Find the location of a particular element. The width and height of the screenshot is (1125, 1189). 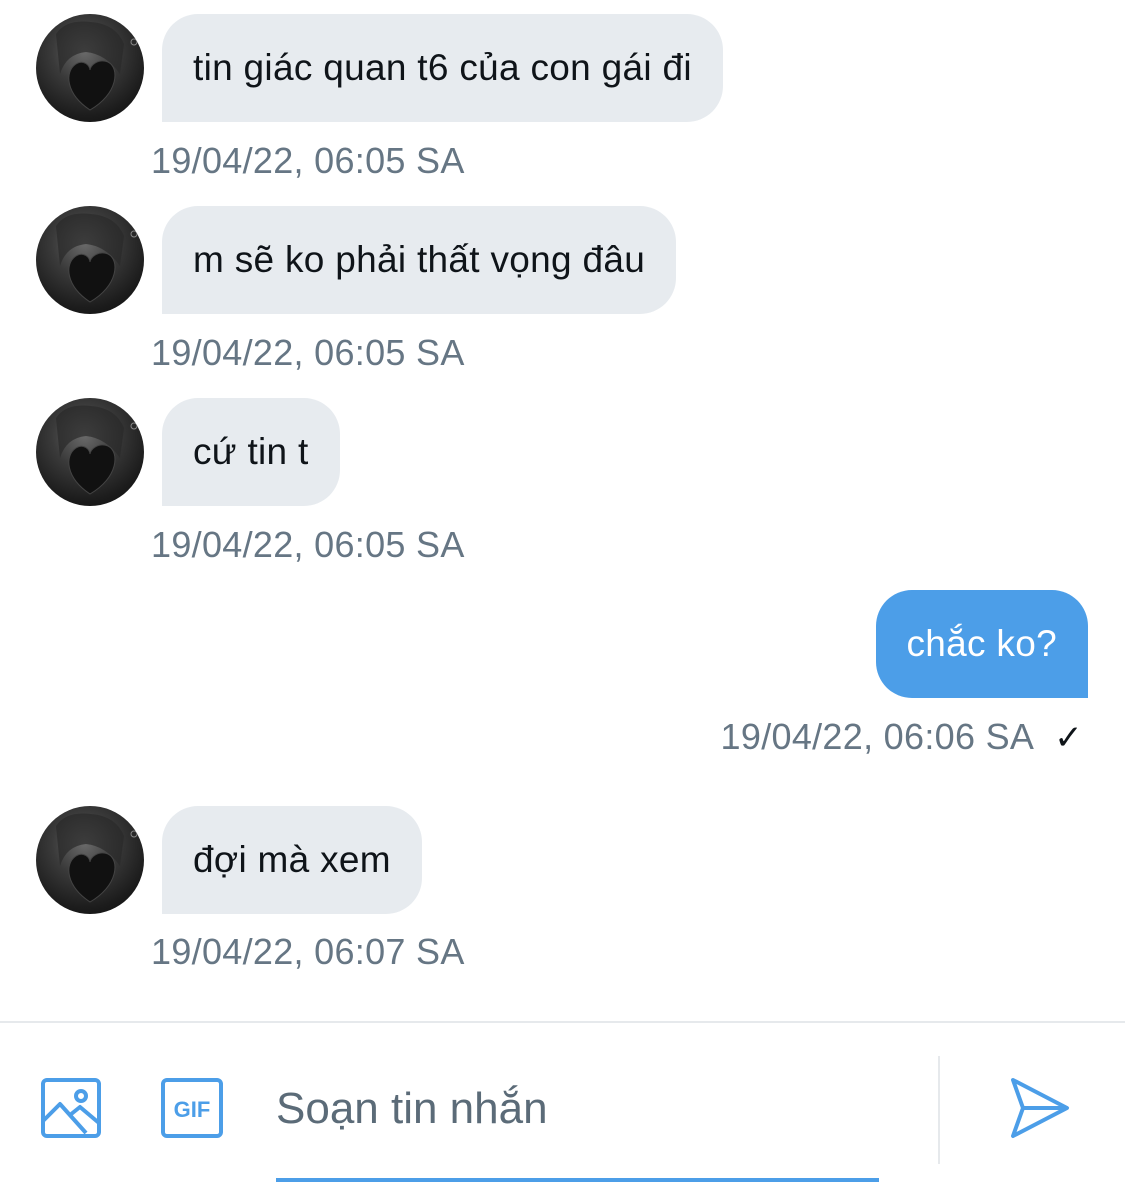

input-focus-underline is located at coordinates (577, 1180).